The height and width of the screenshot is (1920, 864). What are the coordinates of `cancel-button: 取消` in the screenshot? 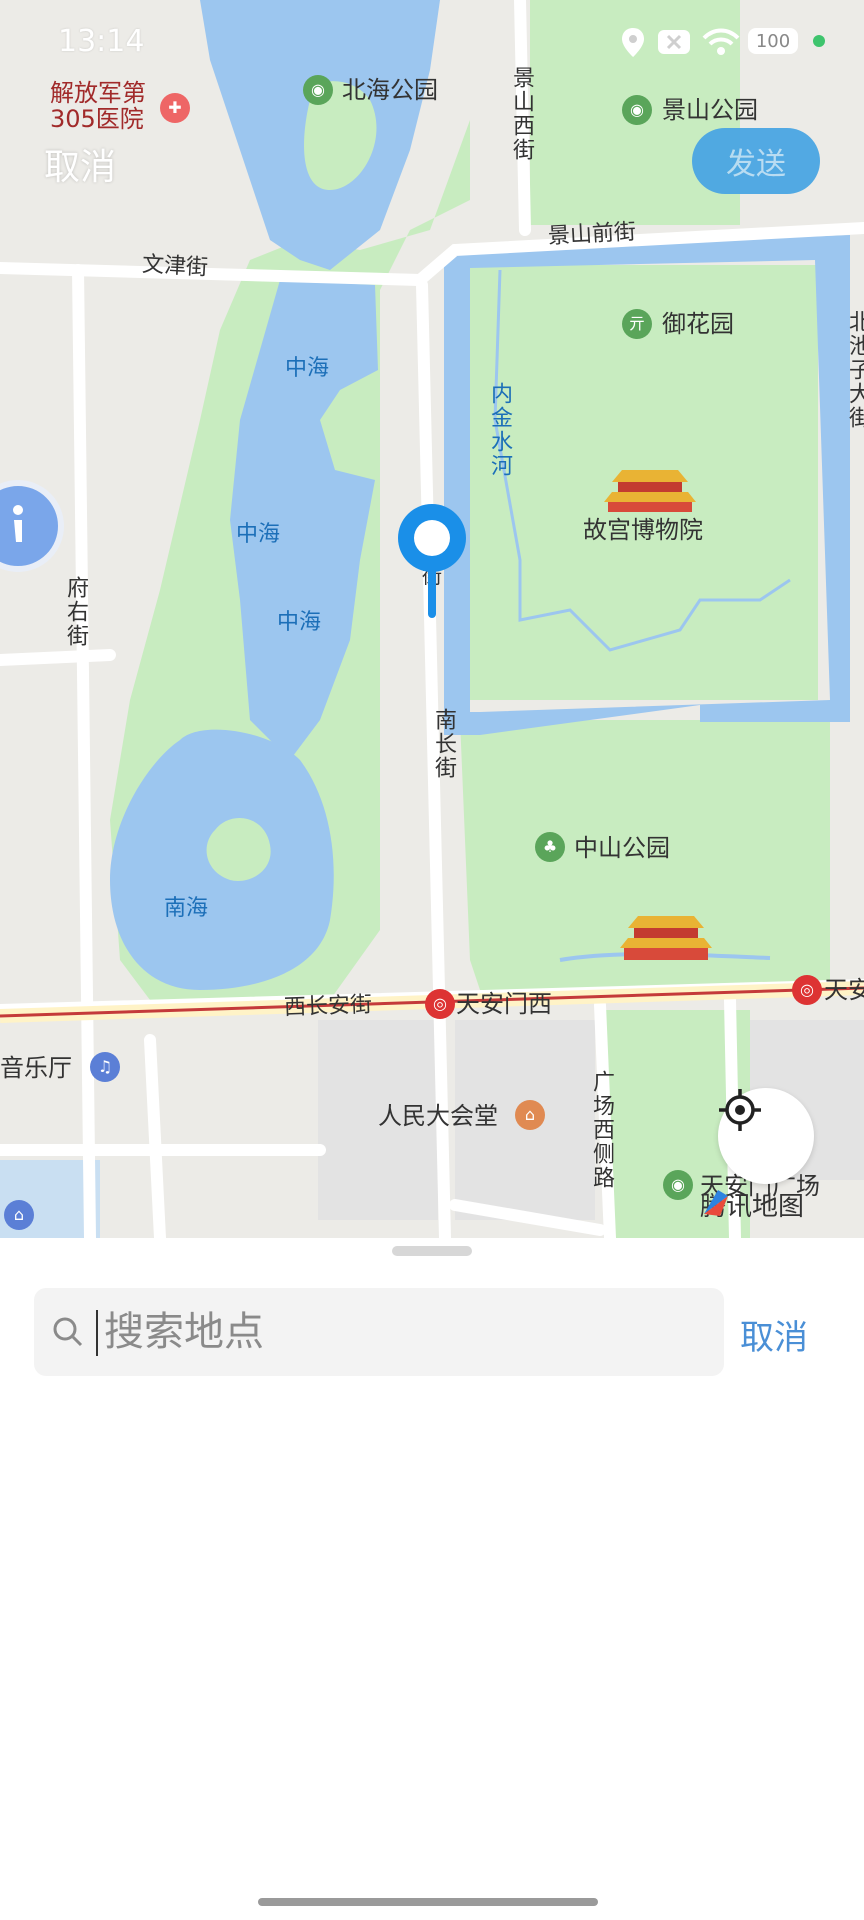 It's located at (774, 1334).